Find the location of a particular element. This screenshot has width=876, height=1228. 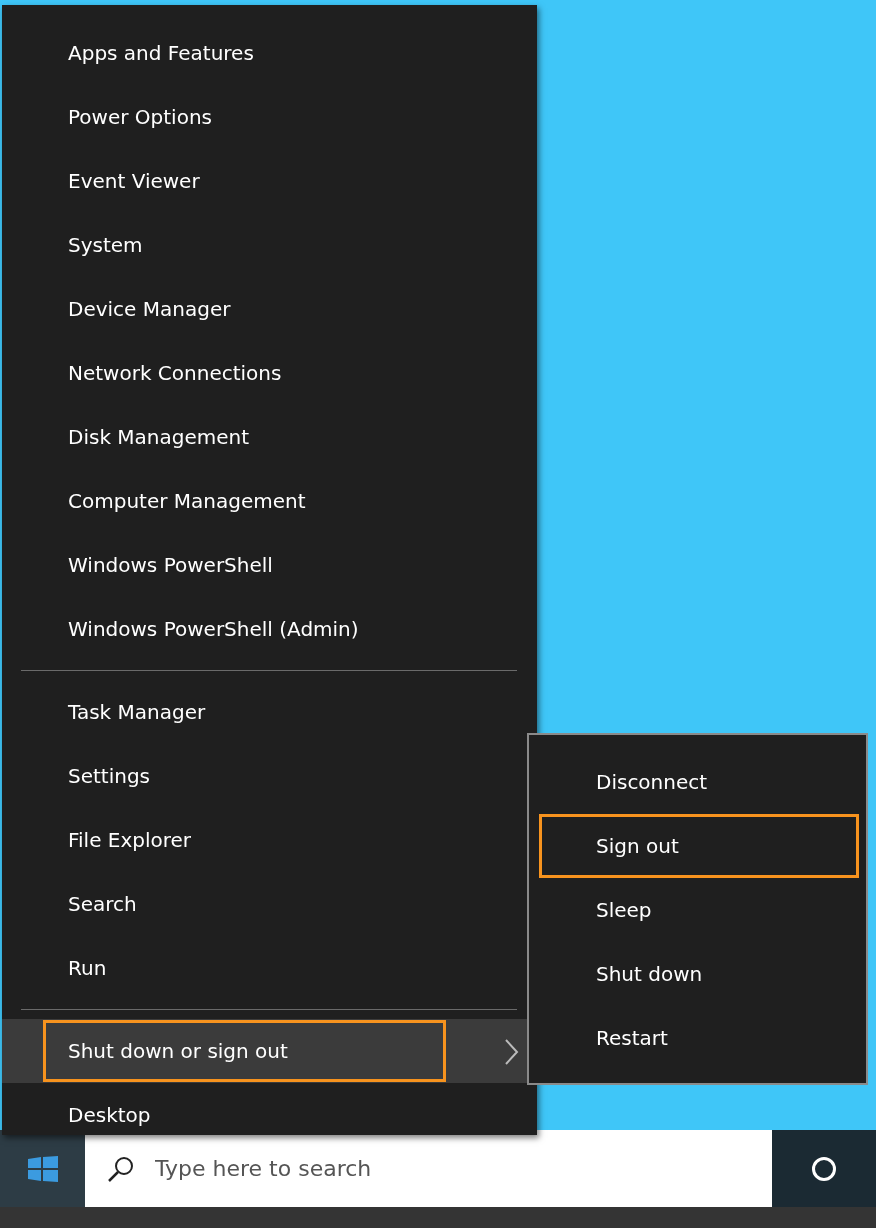

menu-item: Task Manager is located at coordinates (269, 712).